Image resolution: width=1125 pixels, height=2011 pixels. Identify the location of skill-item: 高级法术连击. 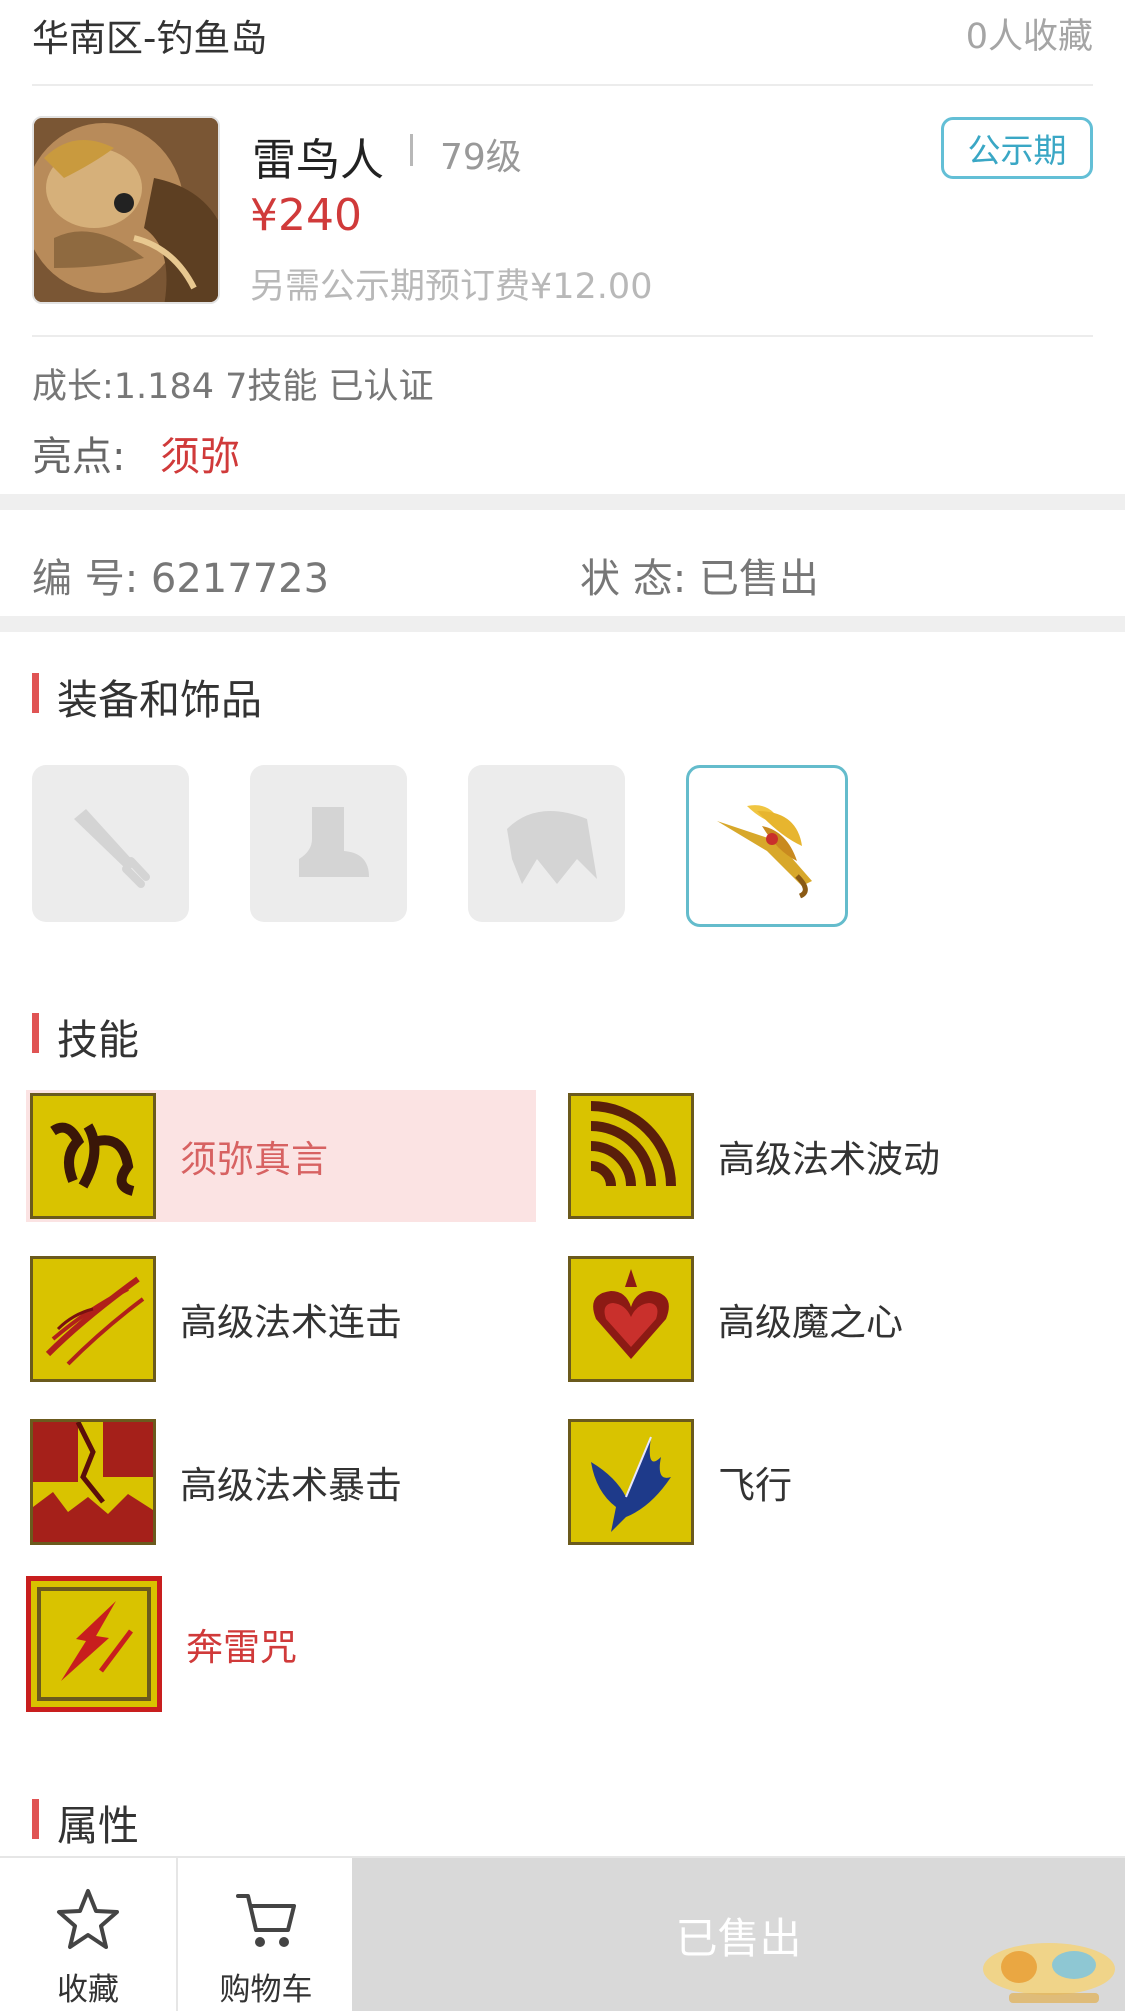
(290, 1319).